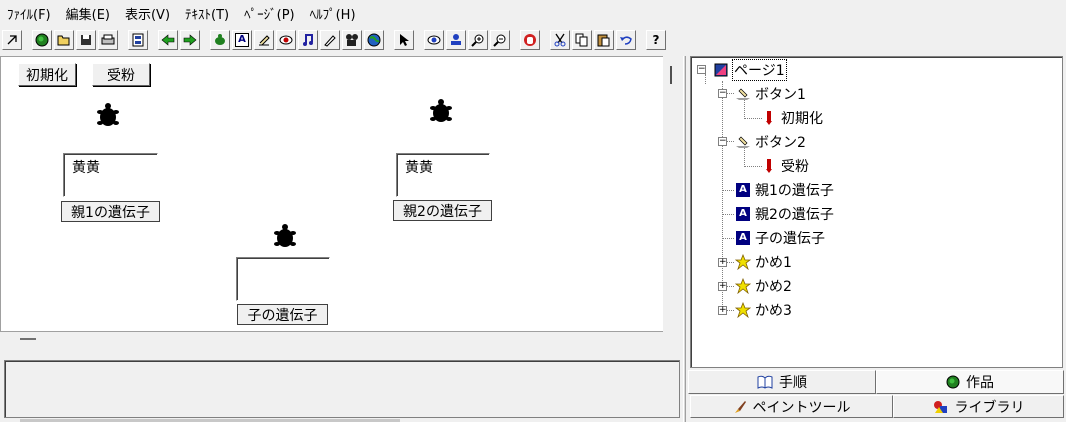  What do you see at coordinates (190, 40) in the screenshot?
I see `forward-arrow-icon` at bounding box center [190, 40].